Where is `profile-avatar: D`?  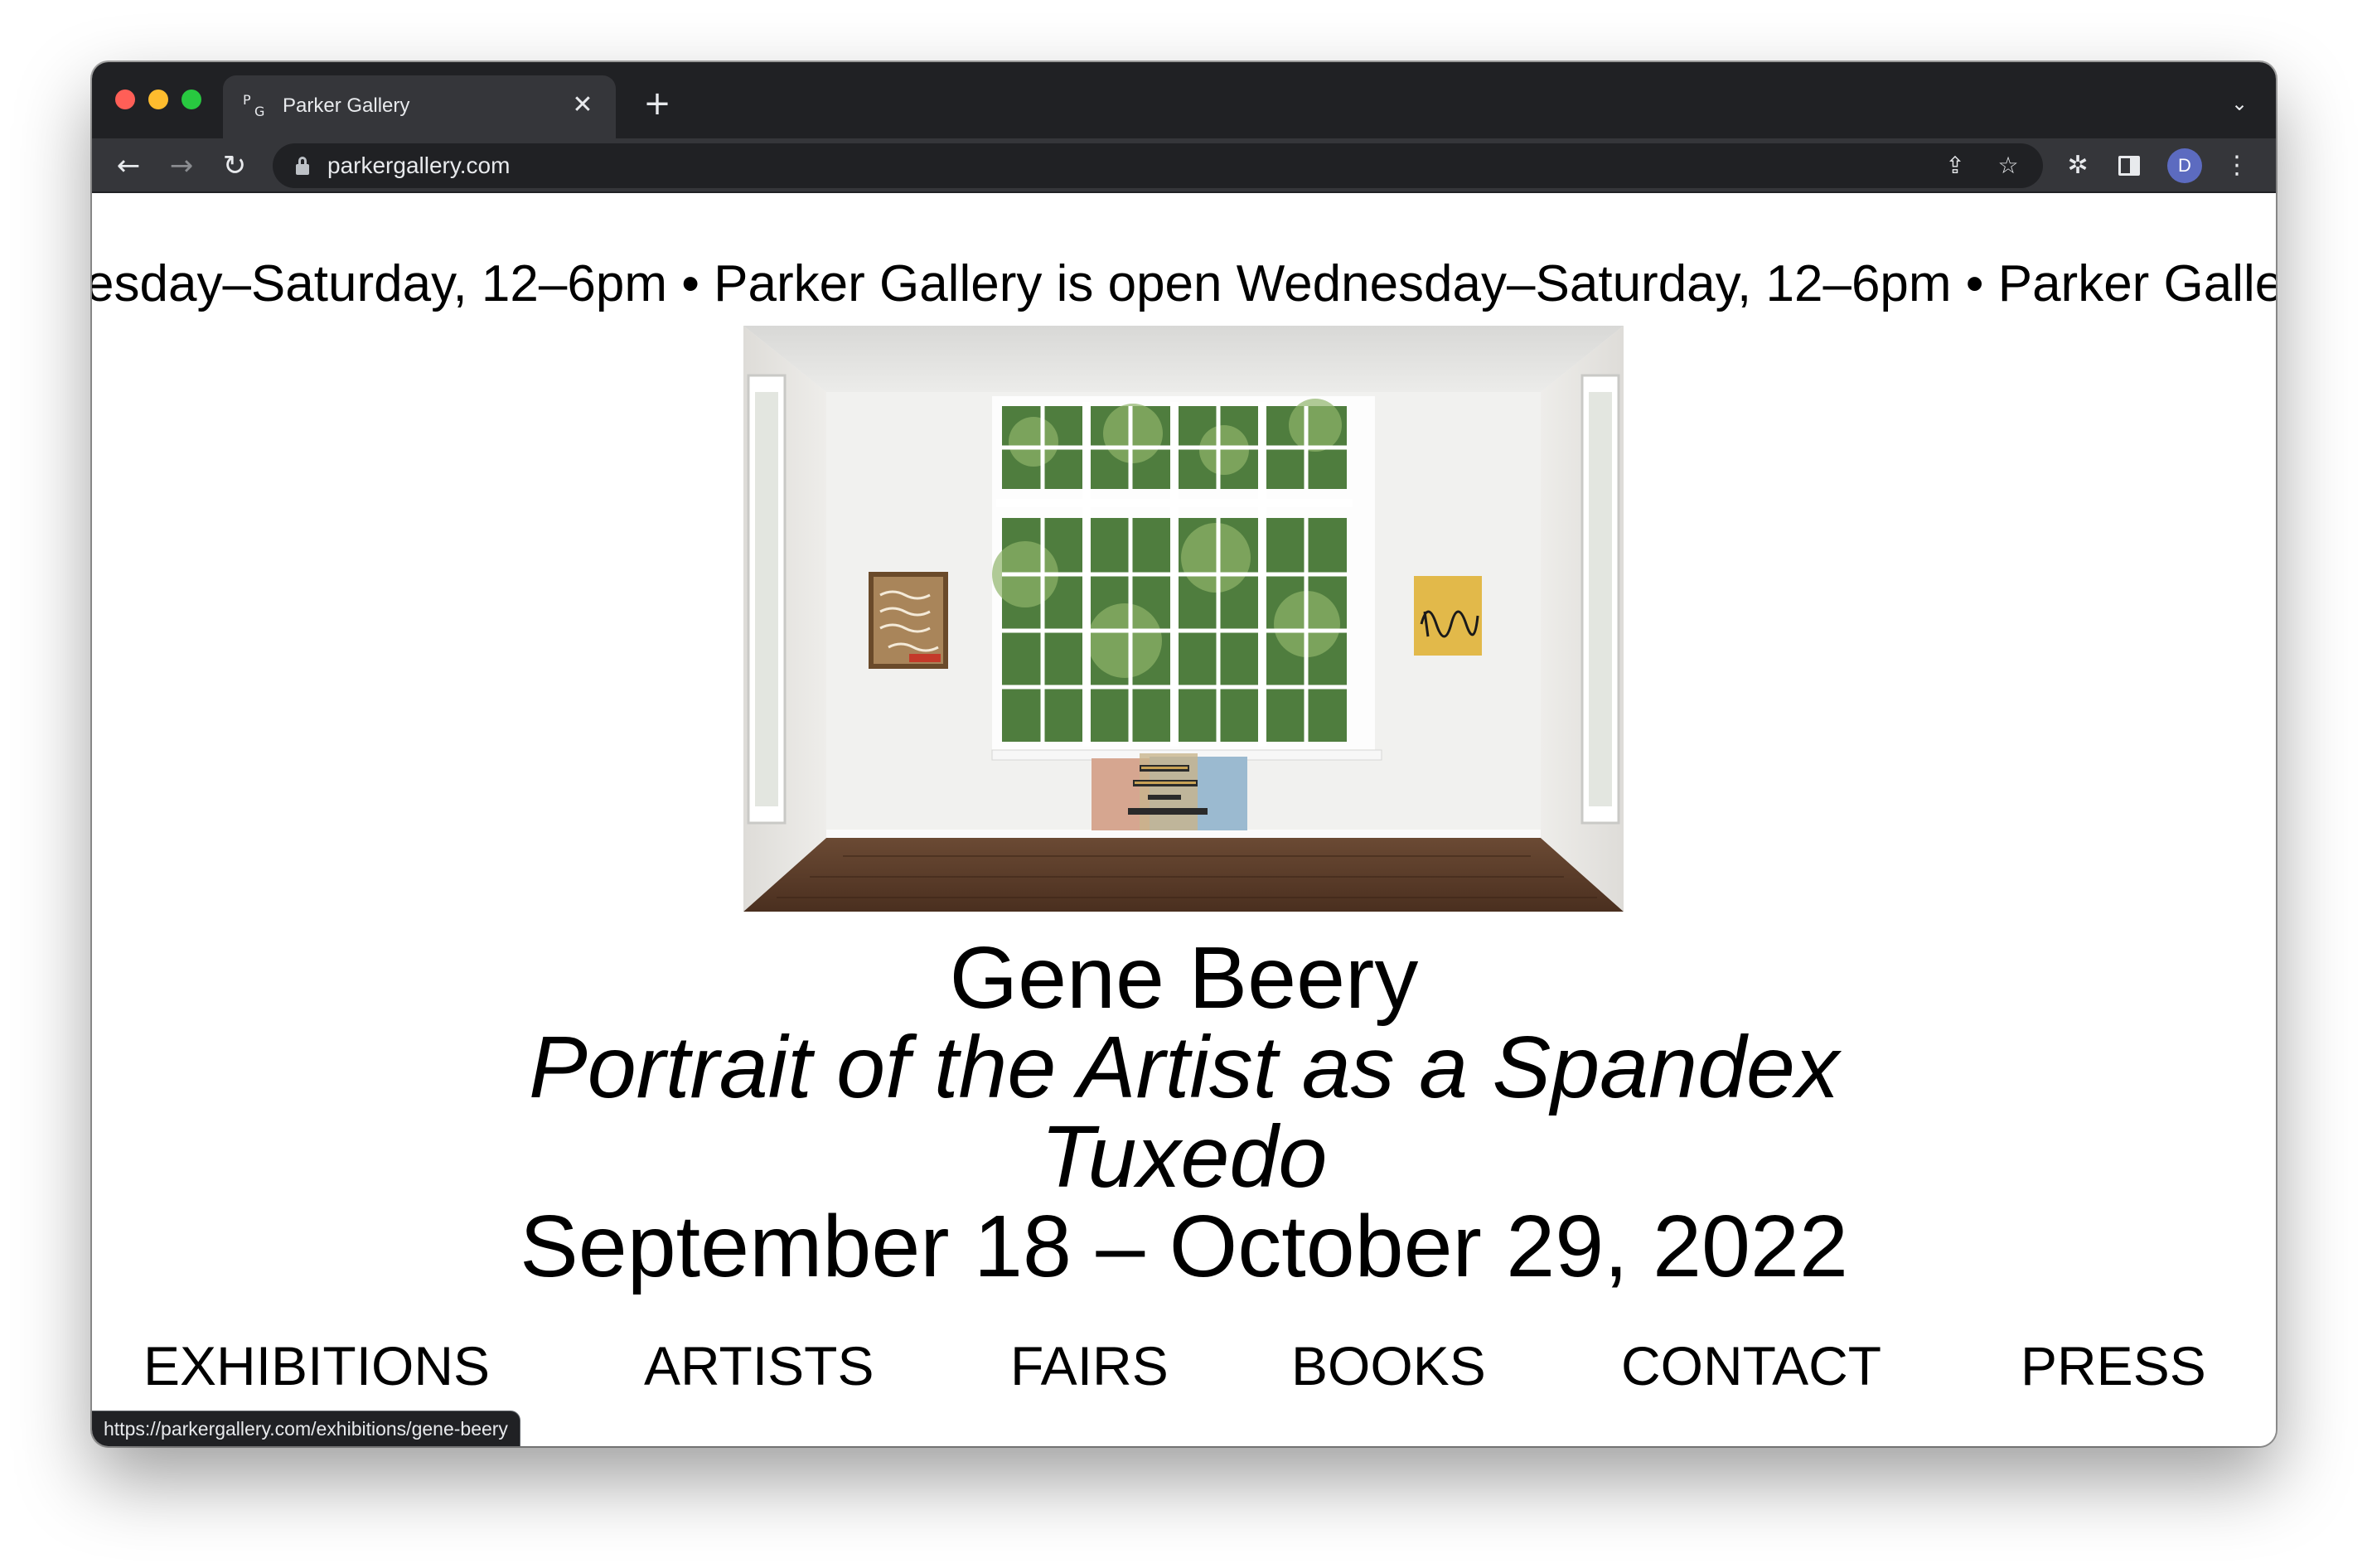 profile-avatar: D is located at coordinates (2184, 165).